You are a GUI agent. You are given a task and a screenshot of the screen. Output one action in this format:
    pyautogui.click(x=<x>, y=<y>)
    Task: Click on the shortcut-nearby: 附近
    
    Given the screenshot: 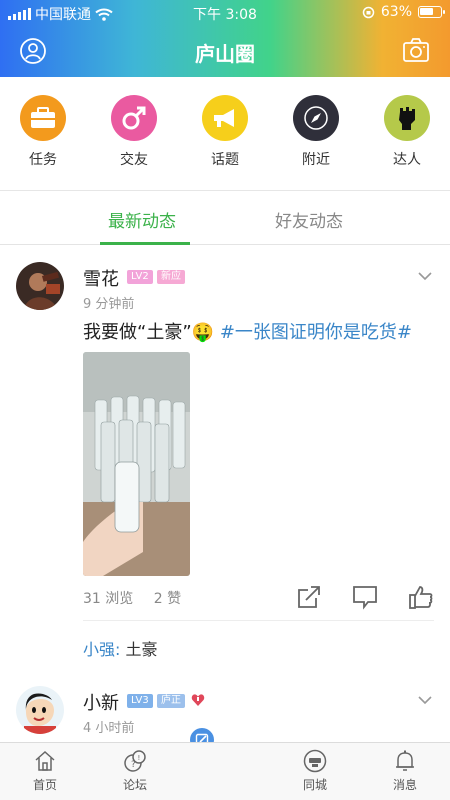 What is the action you would take?
    pyautogui.click(x=316, y=132)
    